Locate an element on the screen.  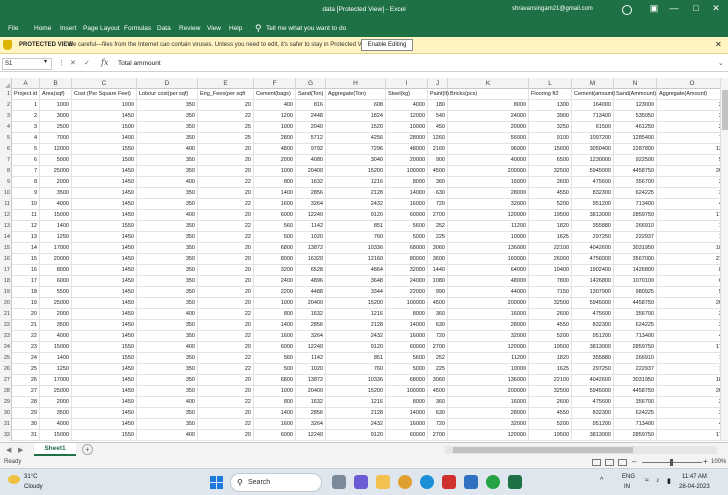
row-number: 29 is located at coordinates (6, 402).